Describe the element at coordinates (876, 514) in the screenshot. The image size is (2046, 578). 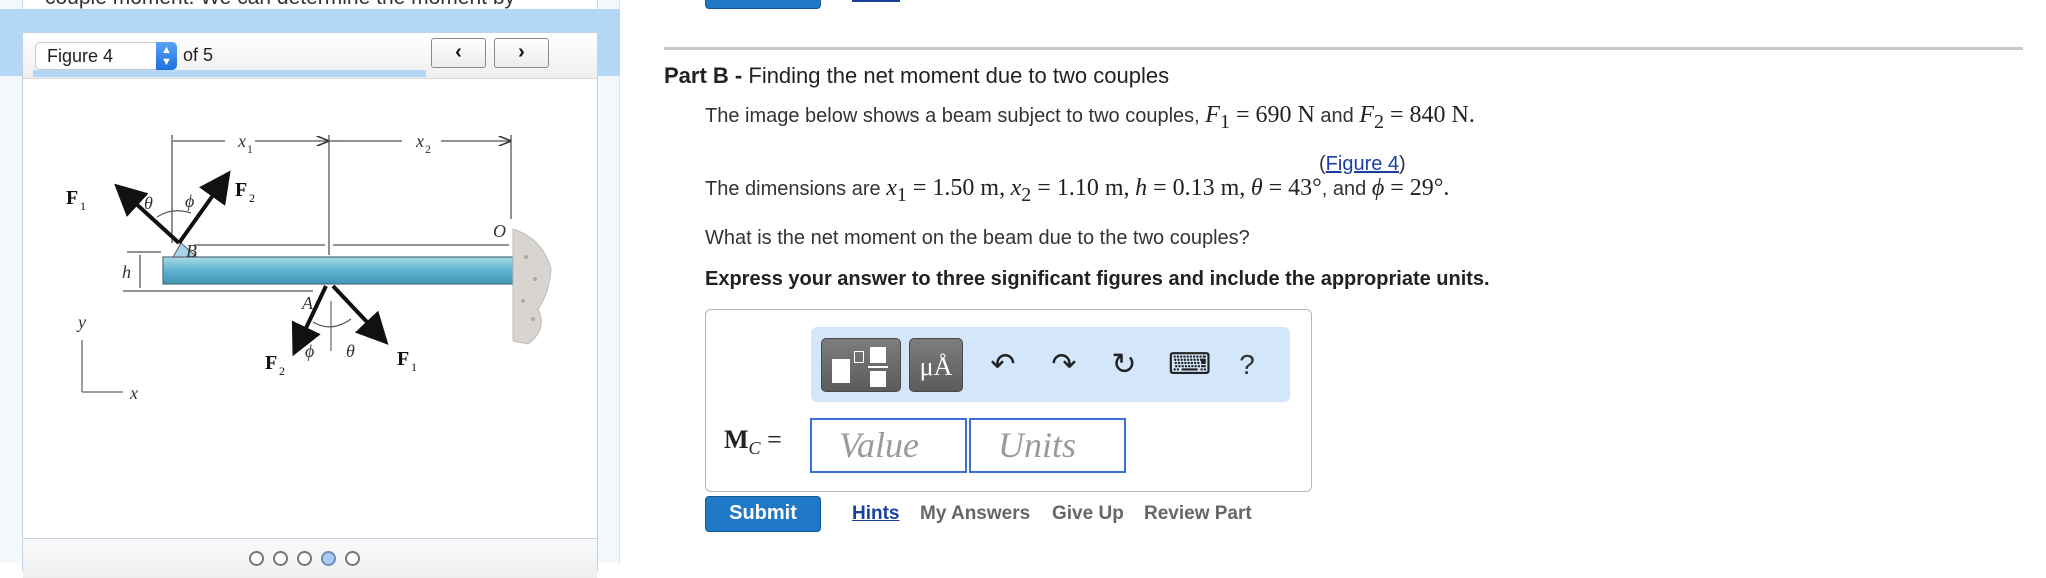
I see `hints-link: Hints` at that location.